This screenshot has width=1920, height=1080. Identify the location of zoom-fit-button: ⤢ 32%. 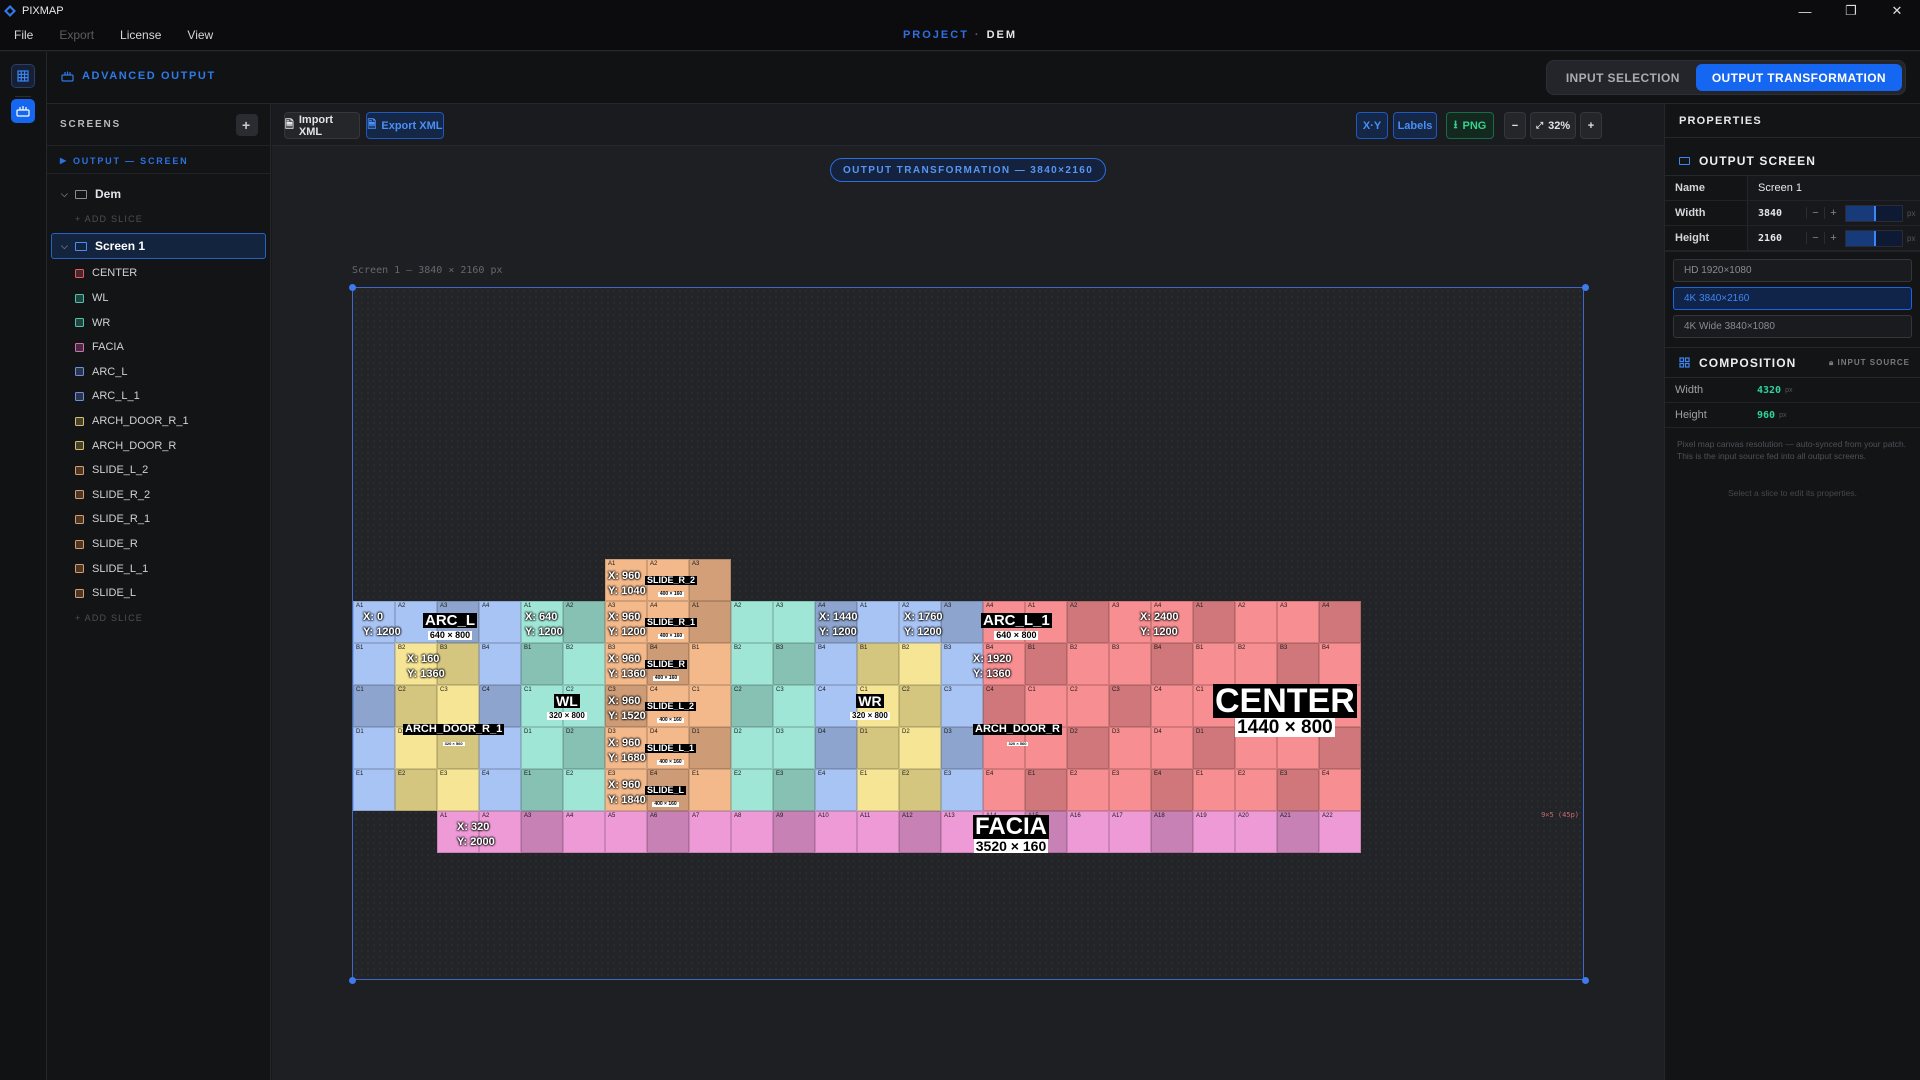
(1553, 125).